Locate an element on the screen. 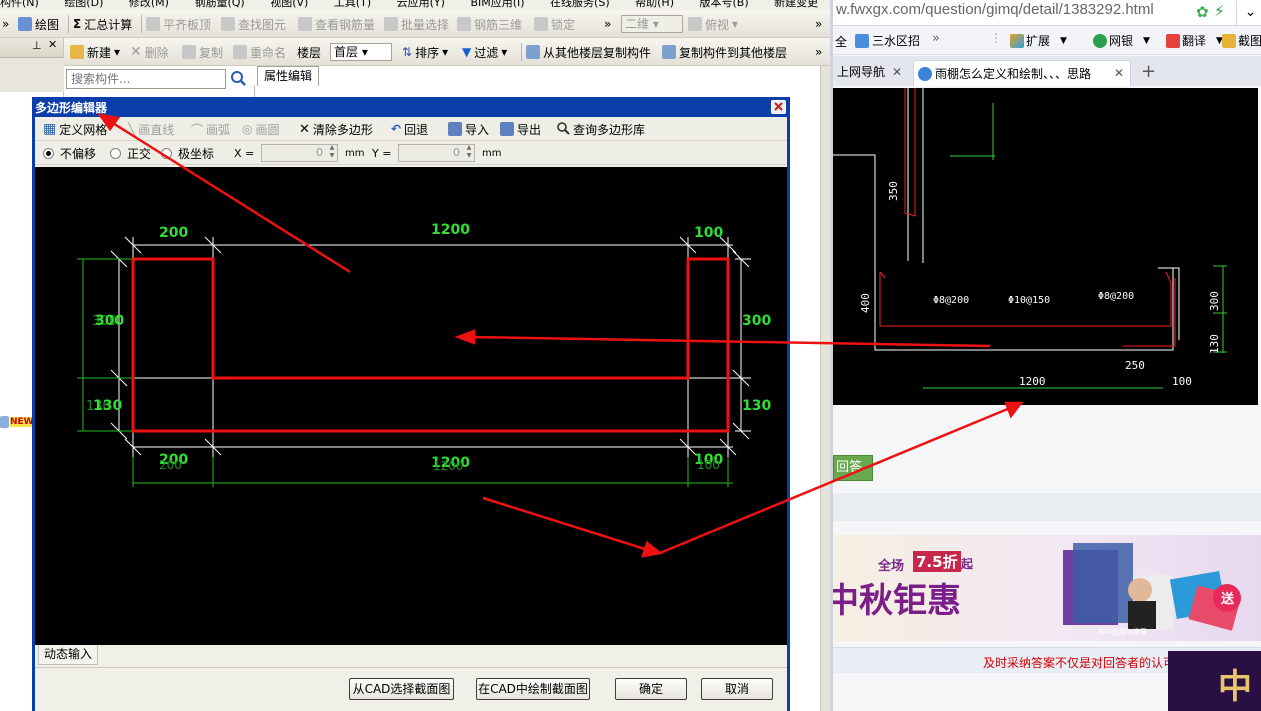  polar-radio: 极坐标 is located at coordinates (187, 153).